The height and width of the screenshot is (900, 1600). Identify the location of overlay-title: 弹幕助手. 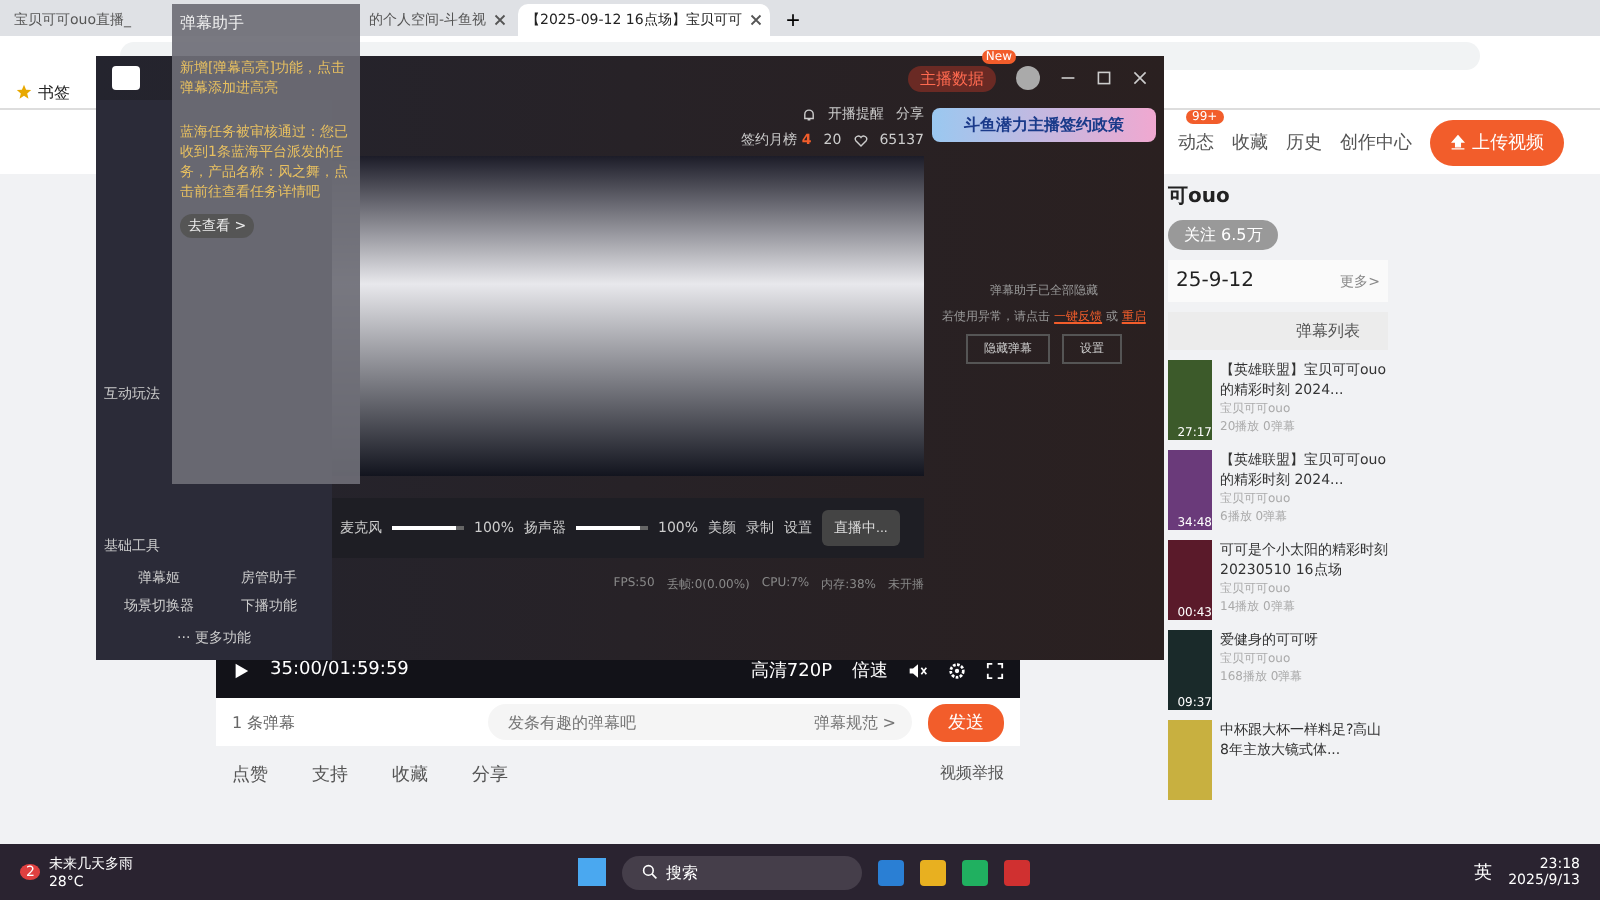
(213, 23).